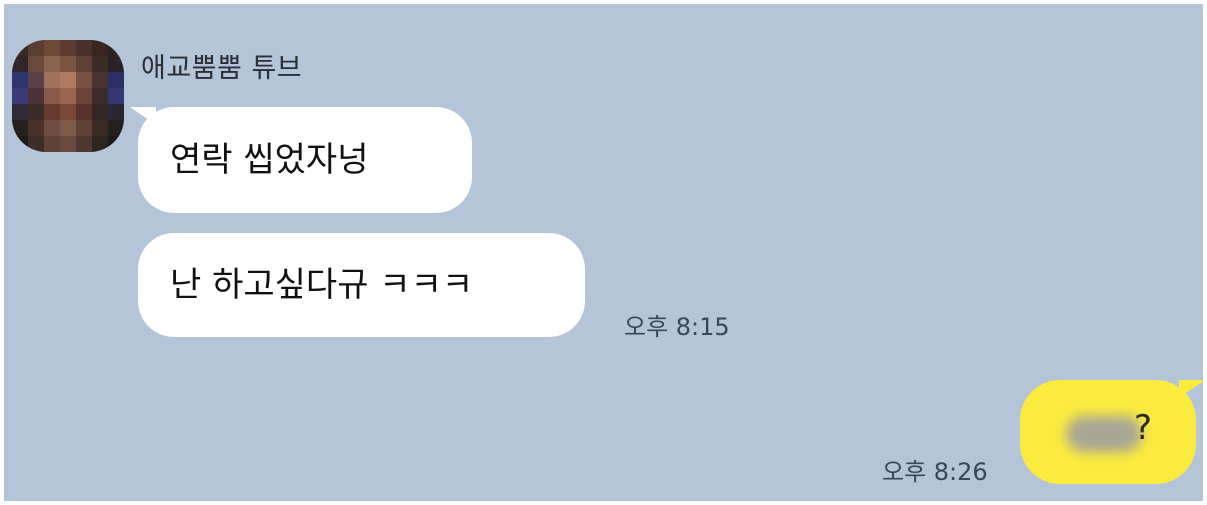 The height and width of the screenshot is (505, 1207). I want to click on message-timestamp: 오후 8:26, so click(935, 472).